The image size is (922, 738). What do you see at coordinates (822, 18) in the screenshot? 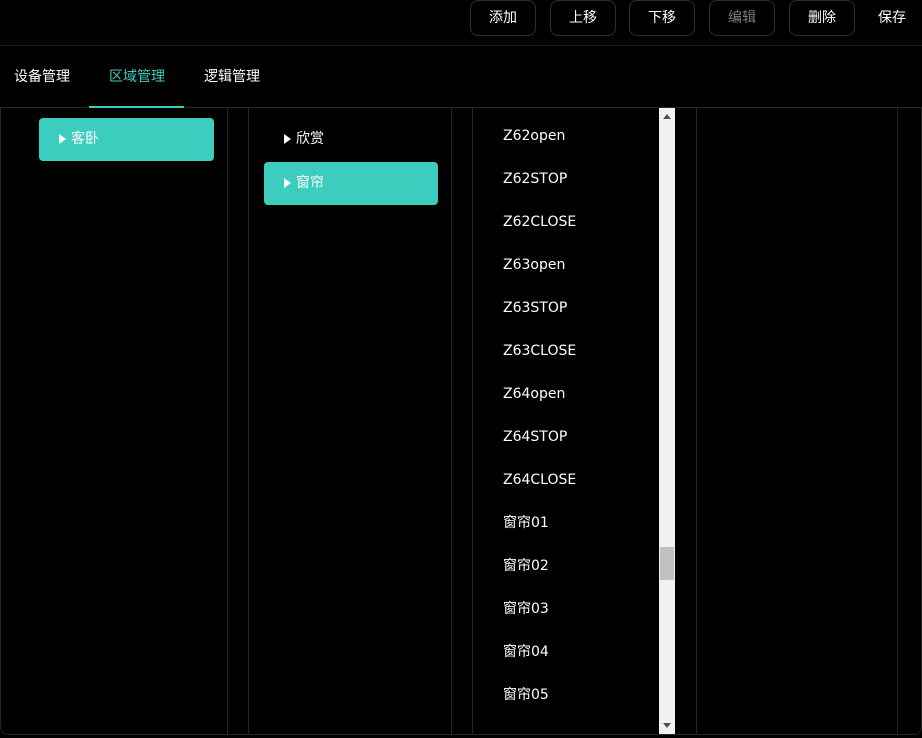
I see `delete-button: 删除` at bounding box center [822, 18].